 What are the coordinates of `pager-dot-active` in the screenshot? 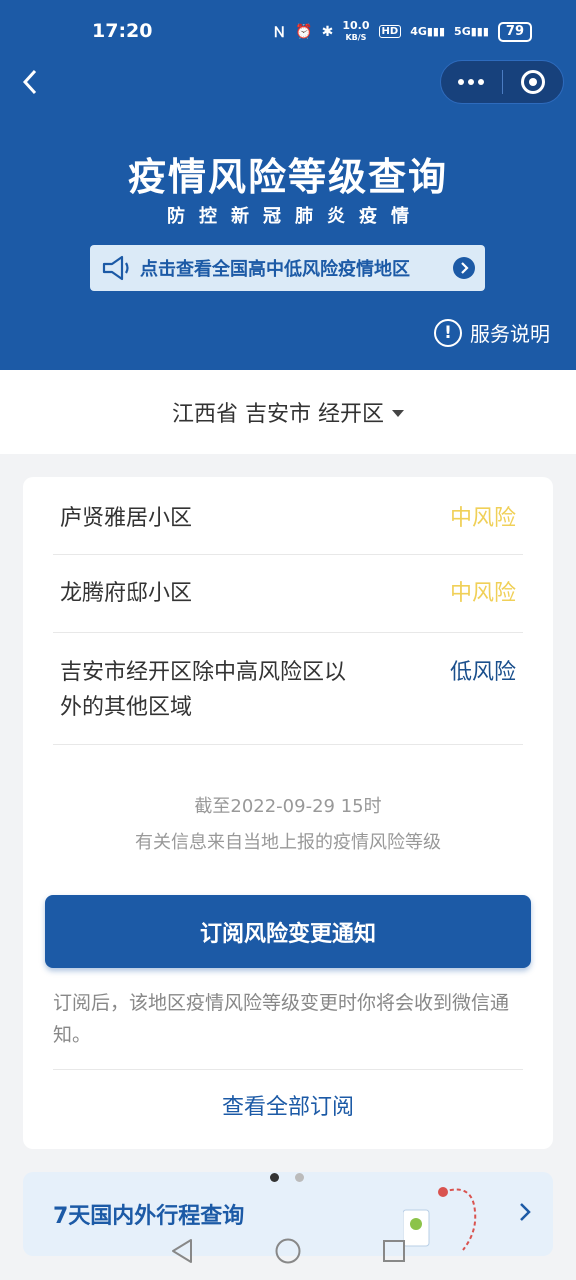 It's located at (274, 1177).